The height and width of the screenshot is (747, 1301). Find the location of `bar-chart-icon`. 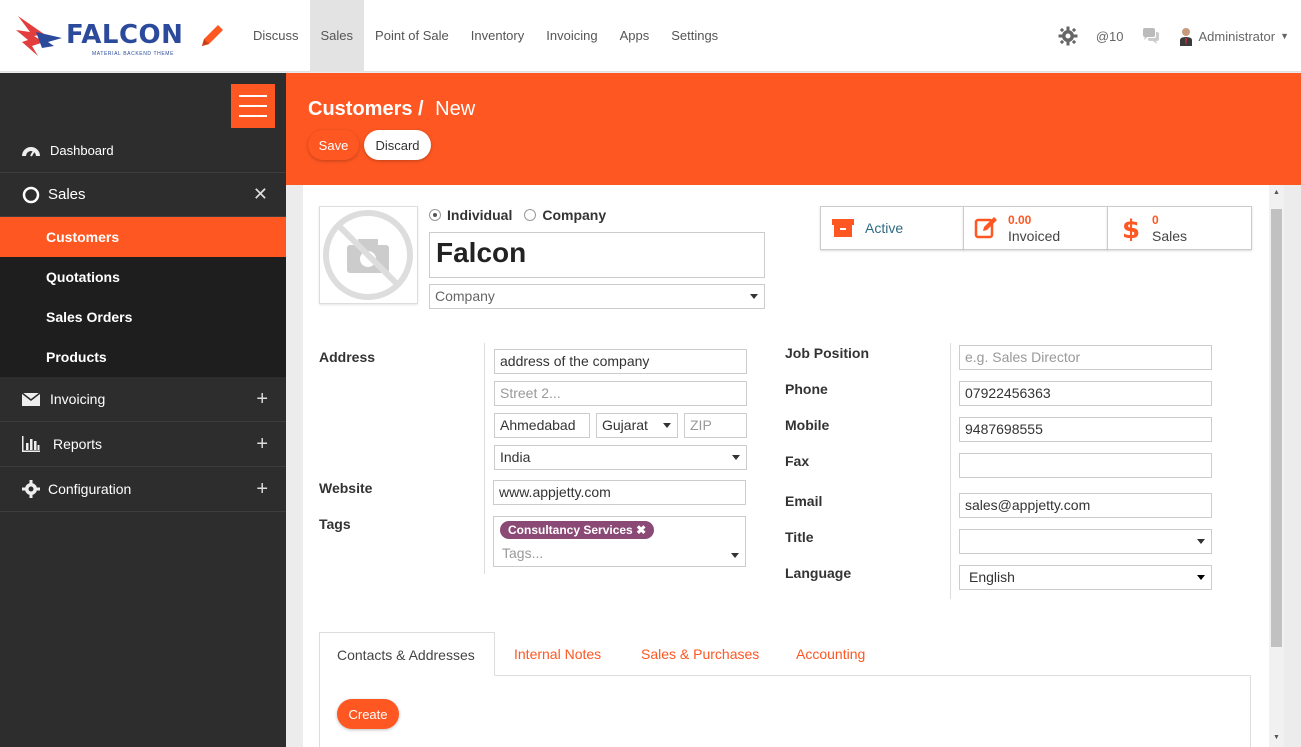

bar-chart-icon is located at coordinates (31, 444).